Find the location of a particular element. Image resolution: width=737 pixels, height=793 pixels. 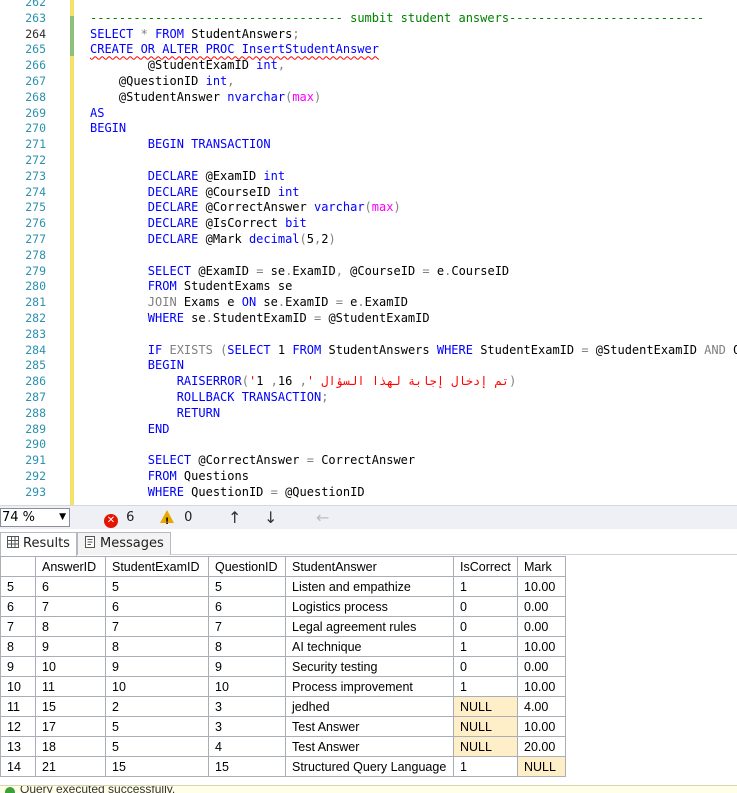

table-row: 6 7 6 6 Logistics process 0 0.00 is located at coordinates (283, 606).